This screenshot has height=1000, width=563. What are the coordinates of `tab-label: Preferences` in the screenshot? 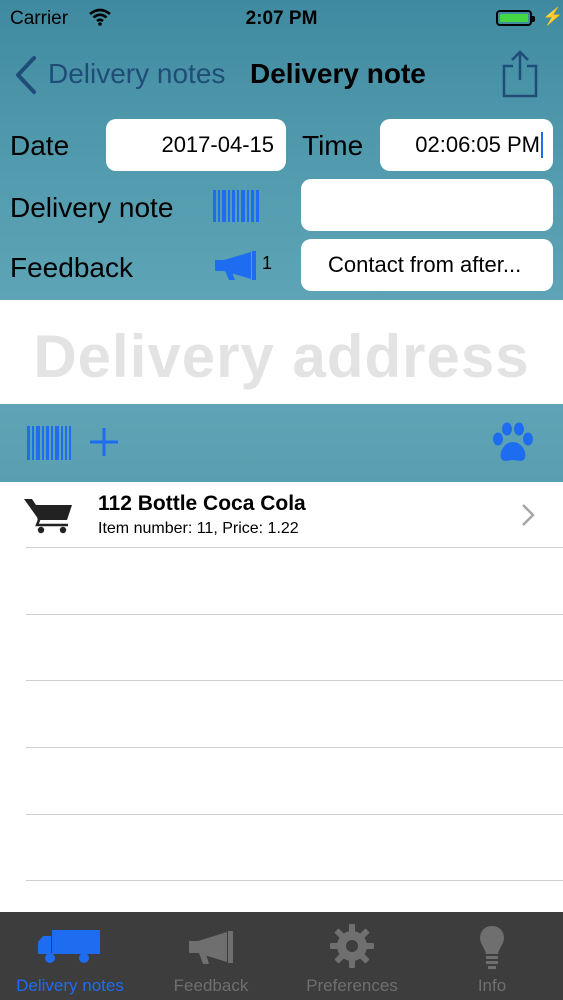 It's located at (352, 985).